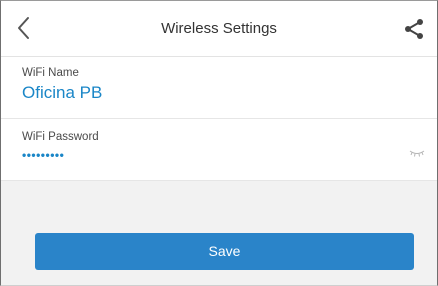  What do you see at coordinates (62, 93) in the screenshot?
I see `wifi-name-value: Oficina PB` at bounding box center [62, 93].